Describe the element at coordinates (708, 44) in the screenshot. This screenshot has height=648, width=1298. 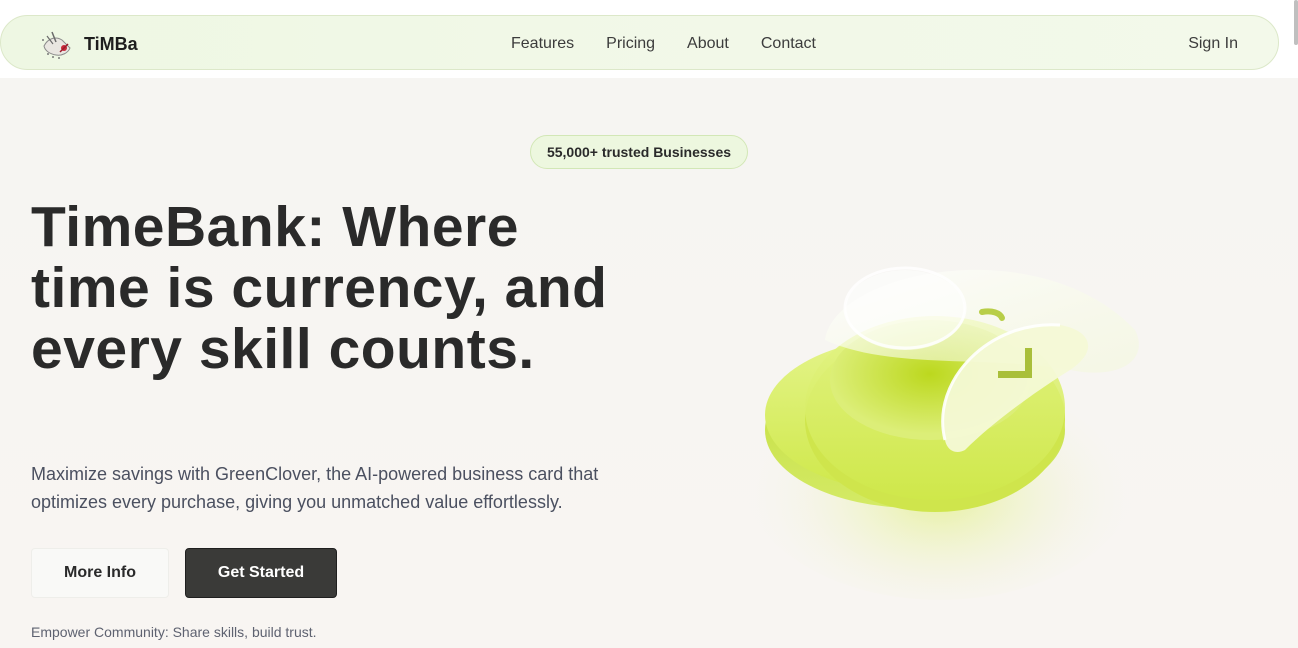
I see `nav-link-about: About` at that location.